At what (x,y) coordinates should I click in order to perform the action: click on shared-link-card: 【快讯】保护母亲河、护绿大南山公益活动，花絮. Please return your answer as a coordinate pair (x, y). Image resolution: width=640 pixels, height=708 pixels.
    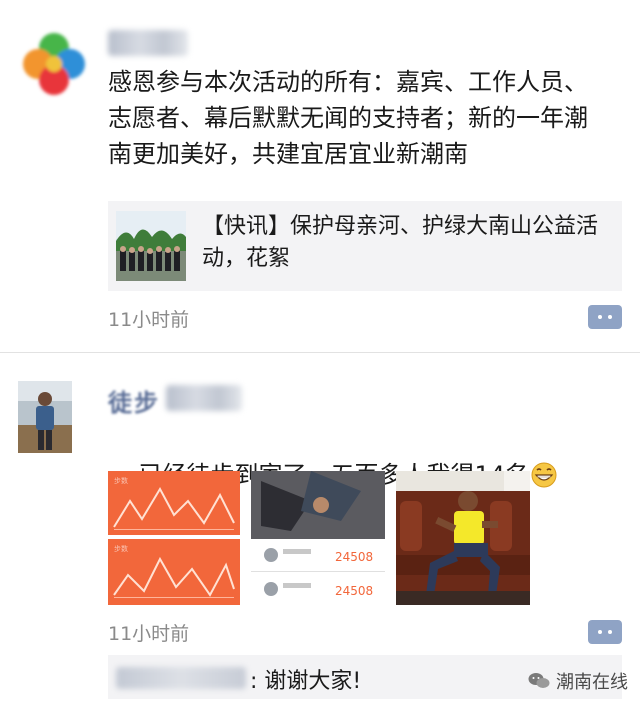
    Looking at the image, I should click on (365, 246).